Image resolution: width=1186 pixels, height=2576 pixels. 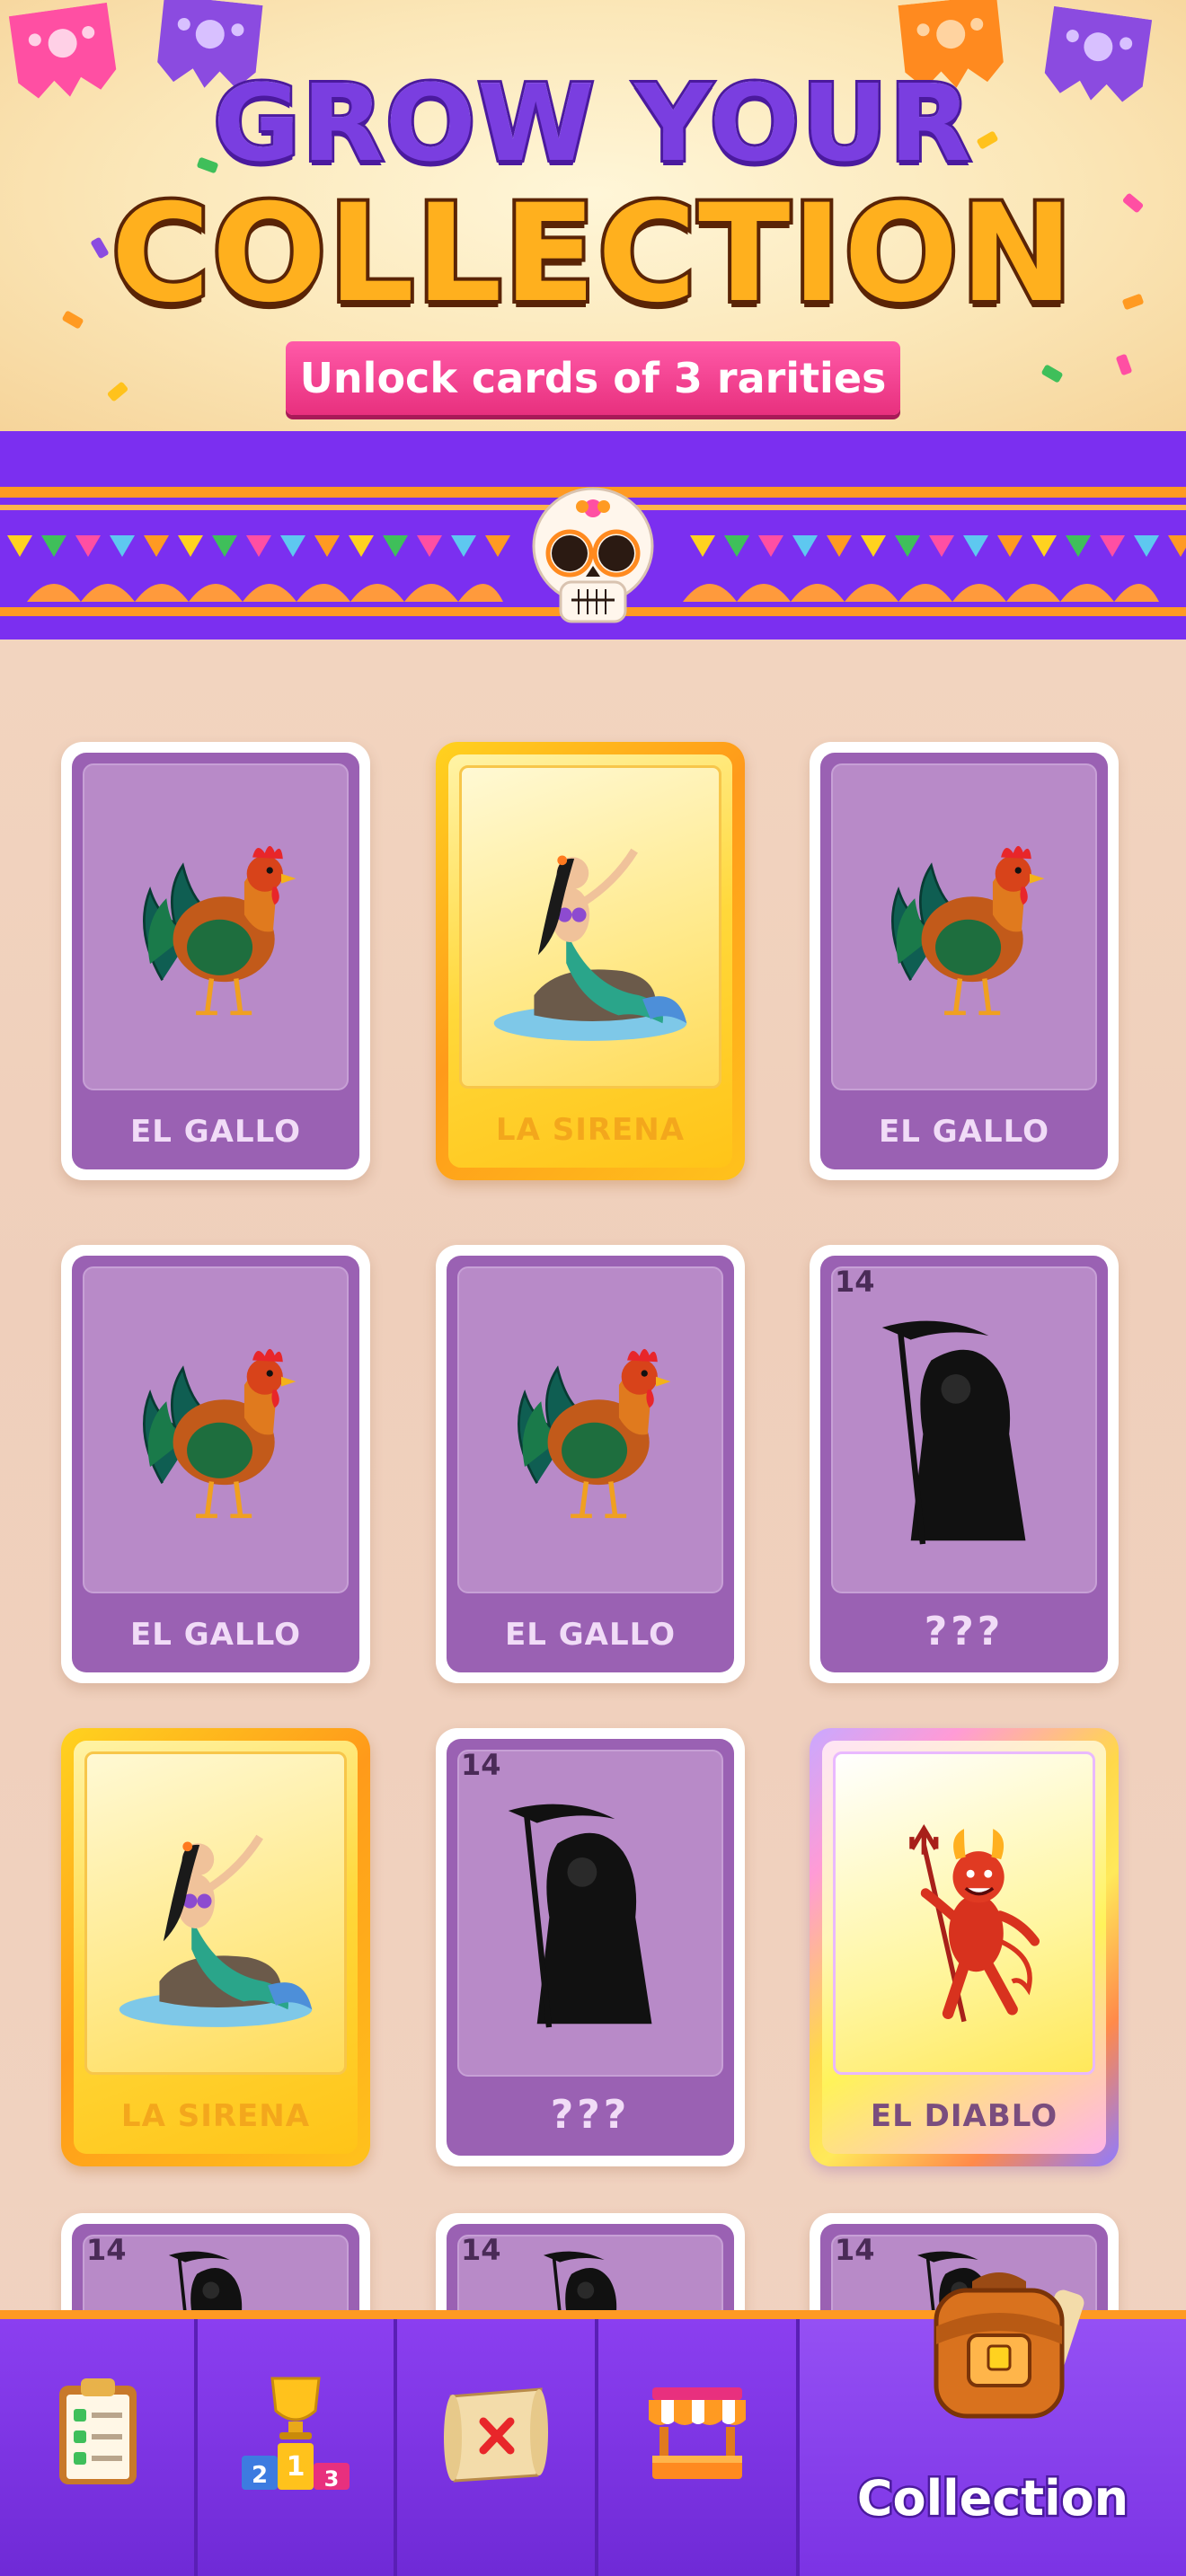 I want to click on backpack-icon, so click(x=1009, y=2345).